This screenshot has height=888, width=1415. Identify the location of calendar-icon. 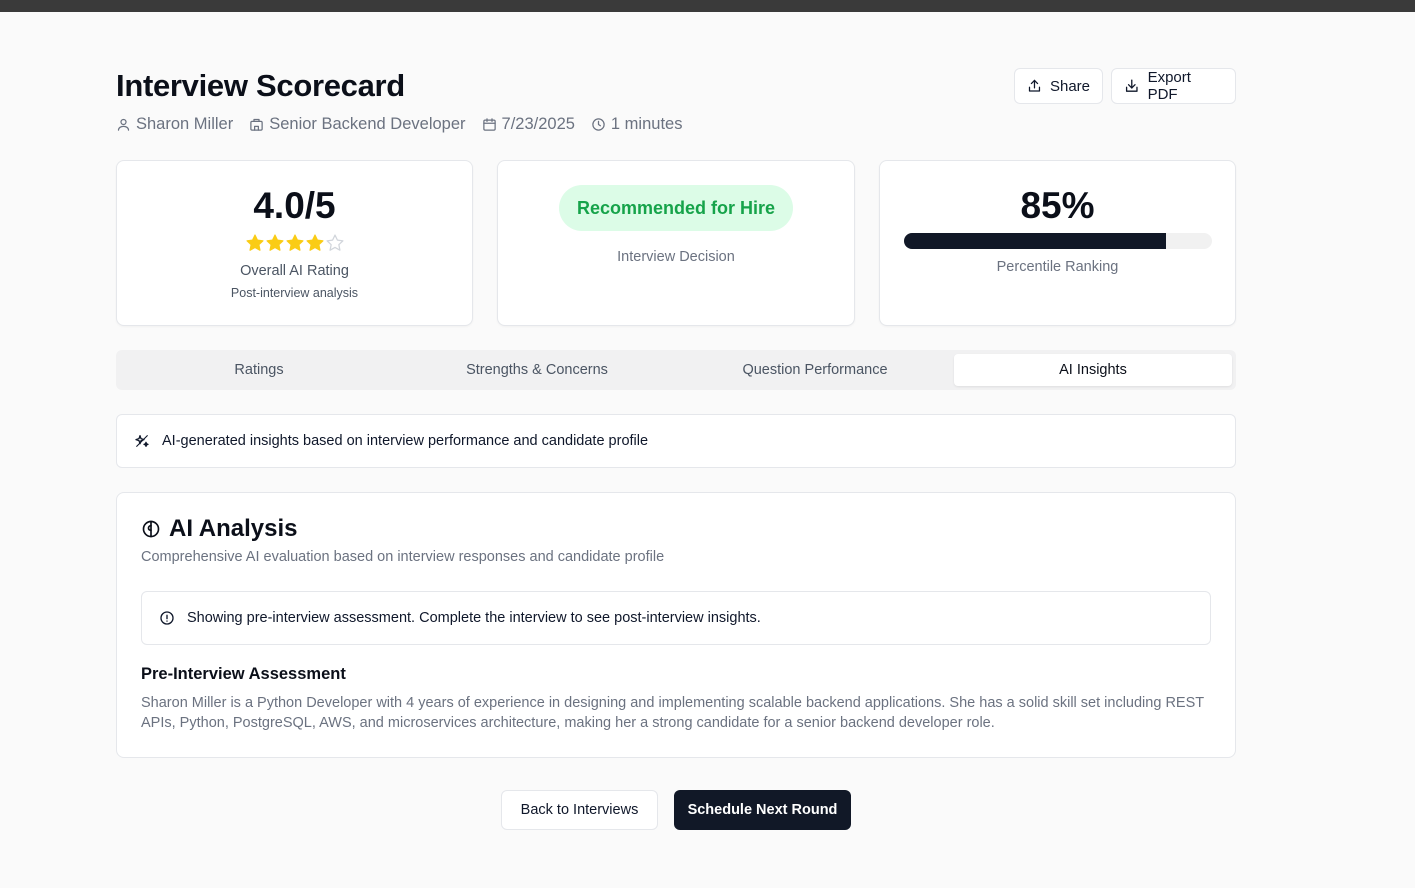
(489, 124).